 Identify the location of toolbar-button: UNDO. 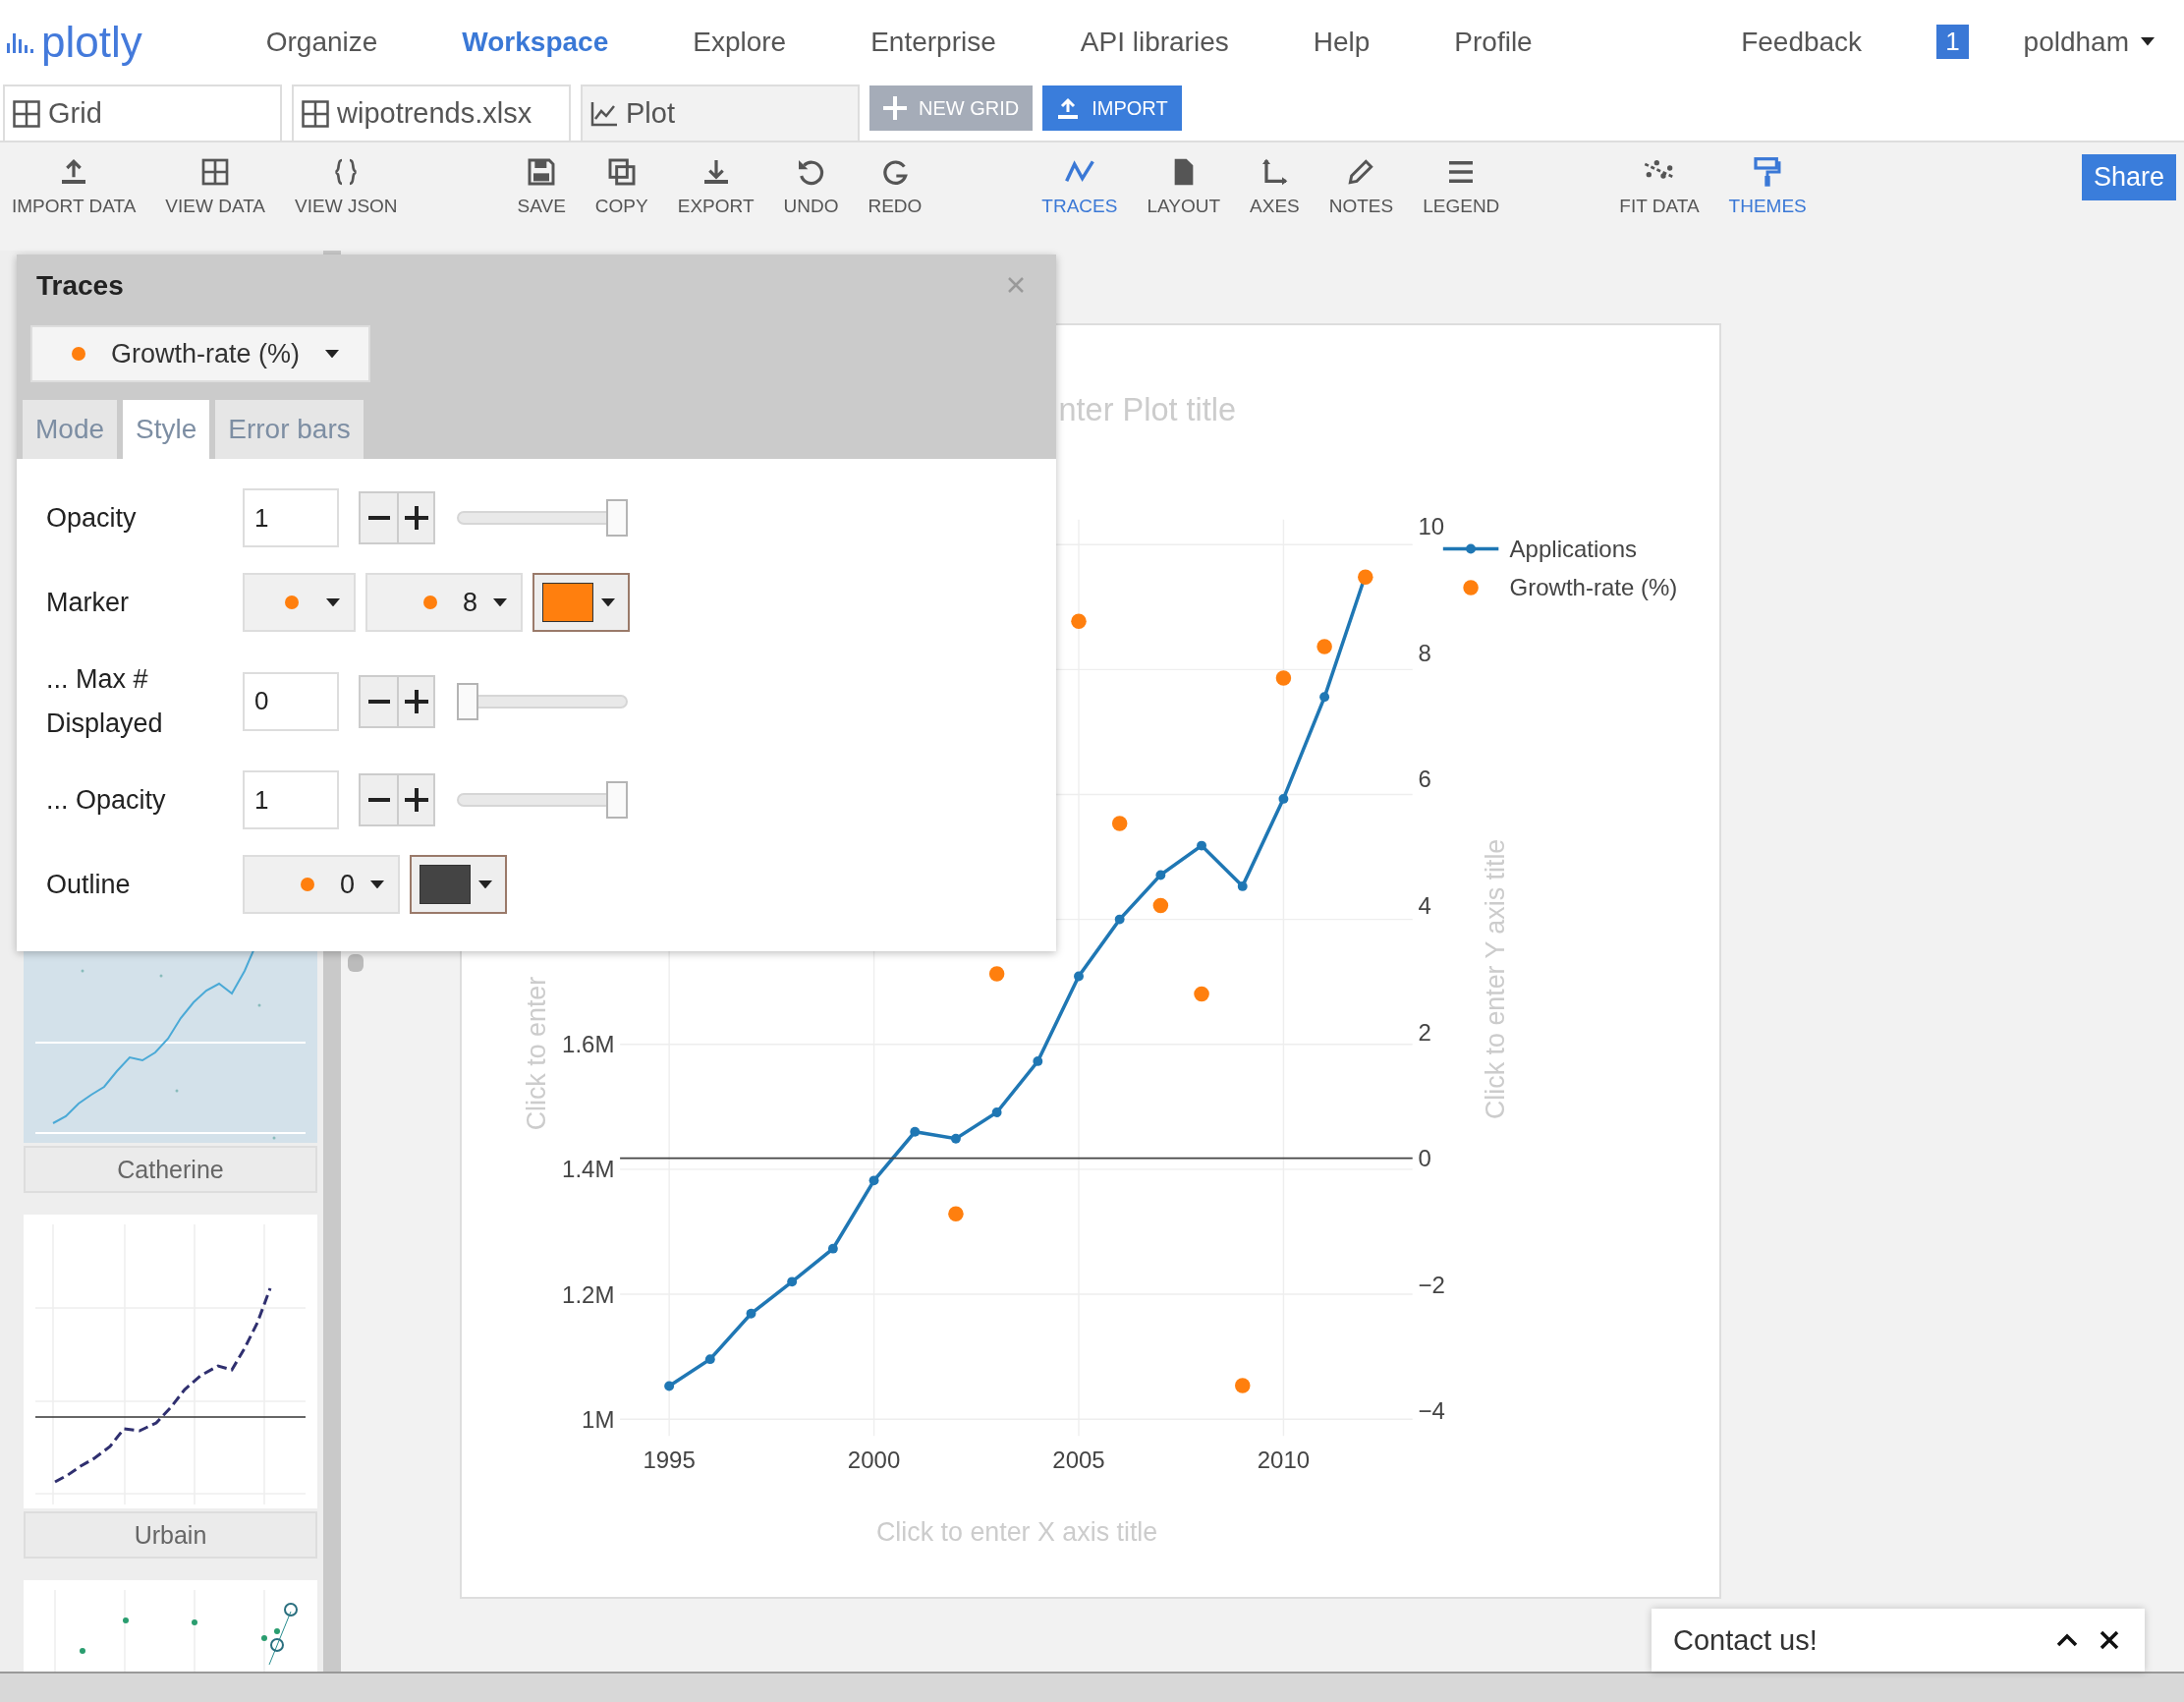
(811, 186).